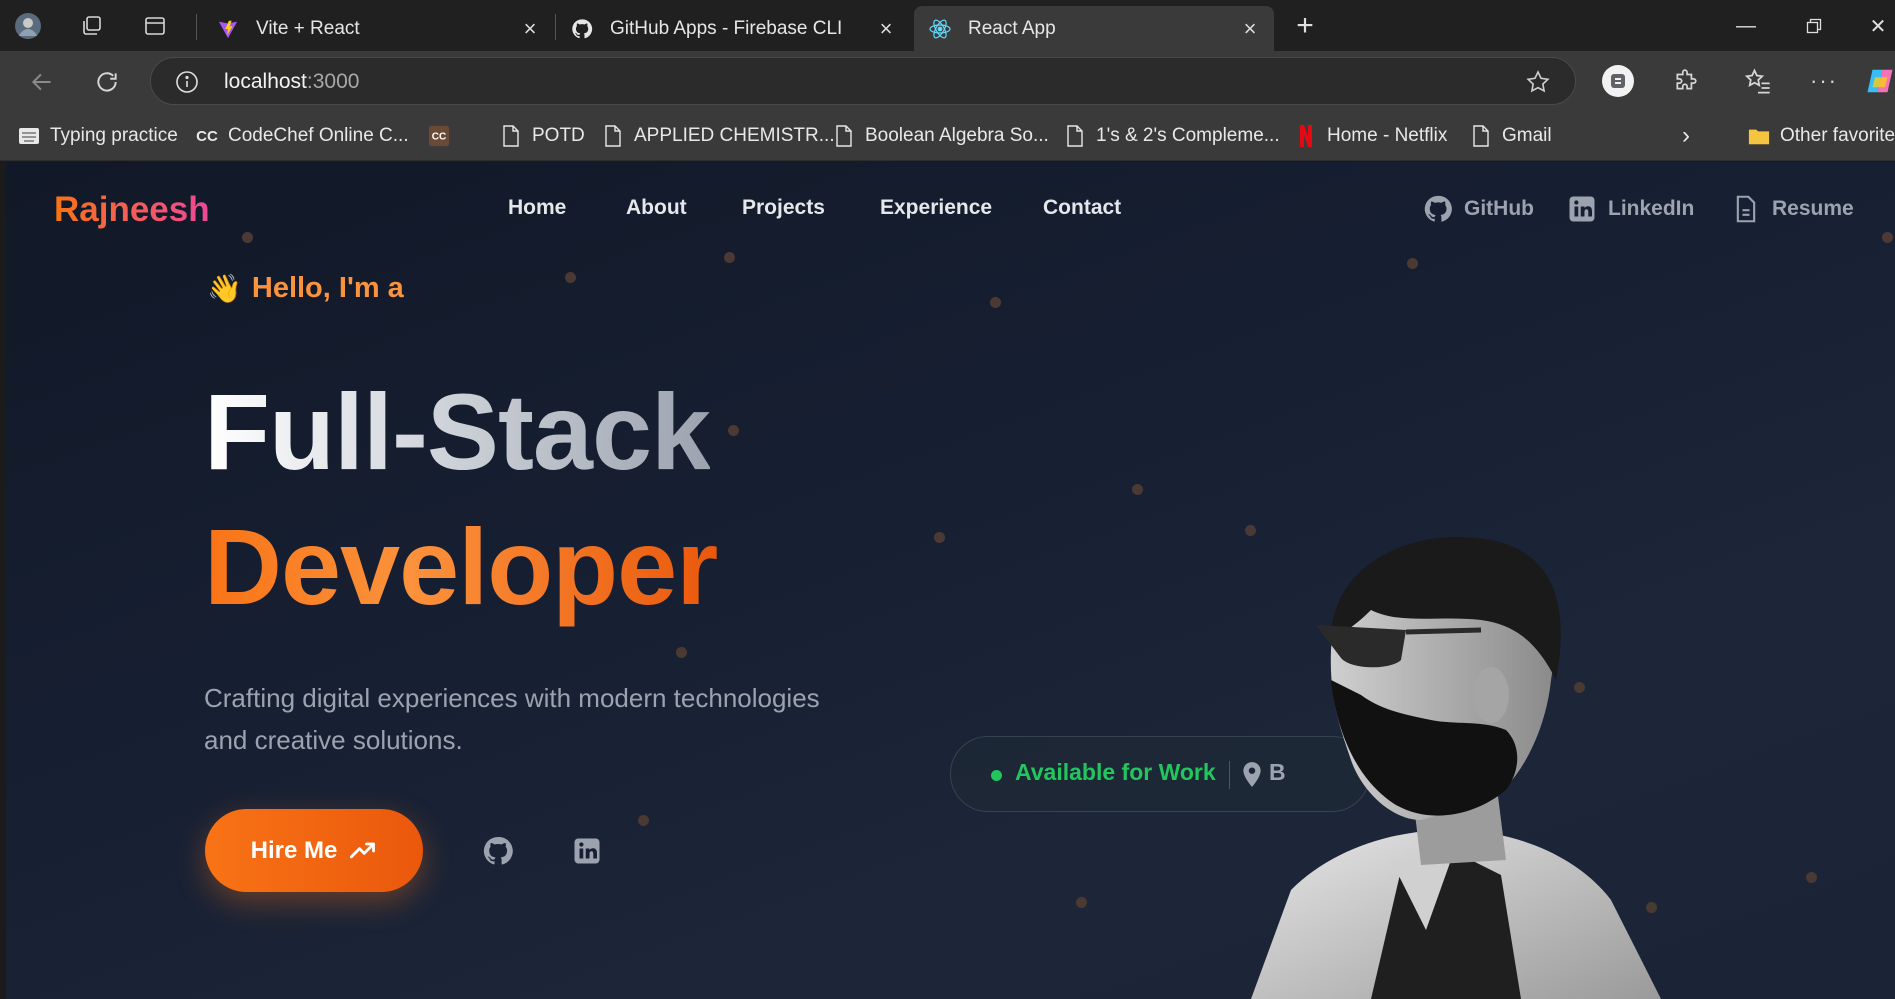 This screenshot has width=1895, height=999. What do you see at coordinates (1115, 772) in the screenshot?
I see `availability-text: Available for Work` at bounding box center [1115, 772].